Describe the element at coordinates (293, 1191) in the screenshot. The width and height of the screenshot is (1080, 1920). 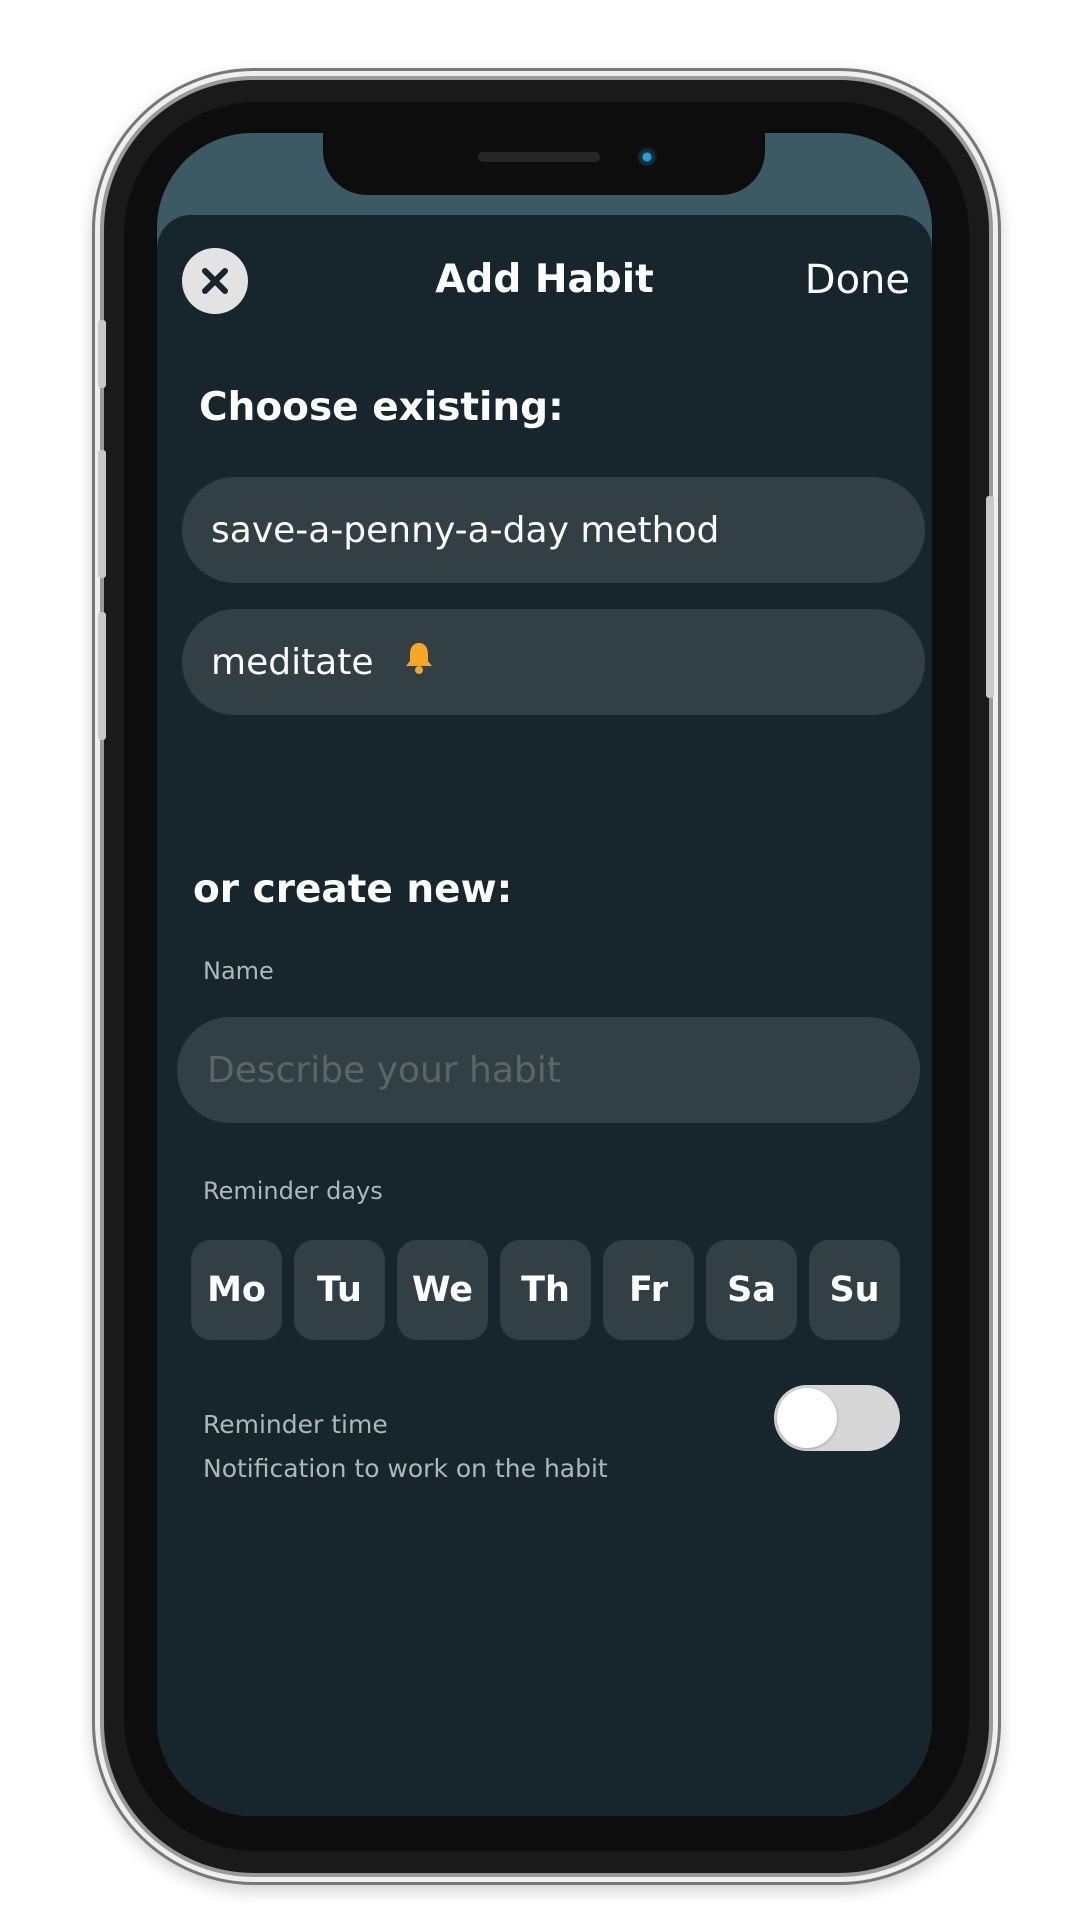
I see `reminder-days-label: Reminder days` at that location.